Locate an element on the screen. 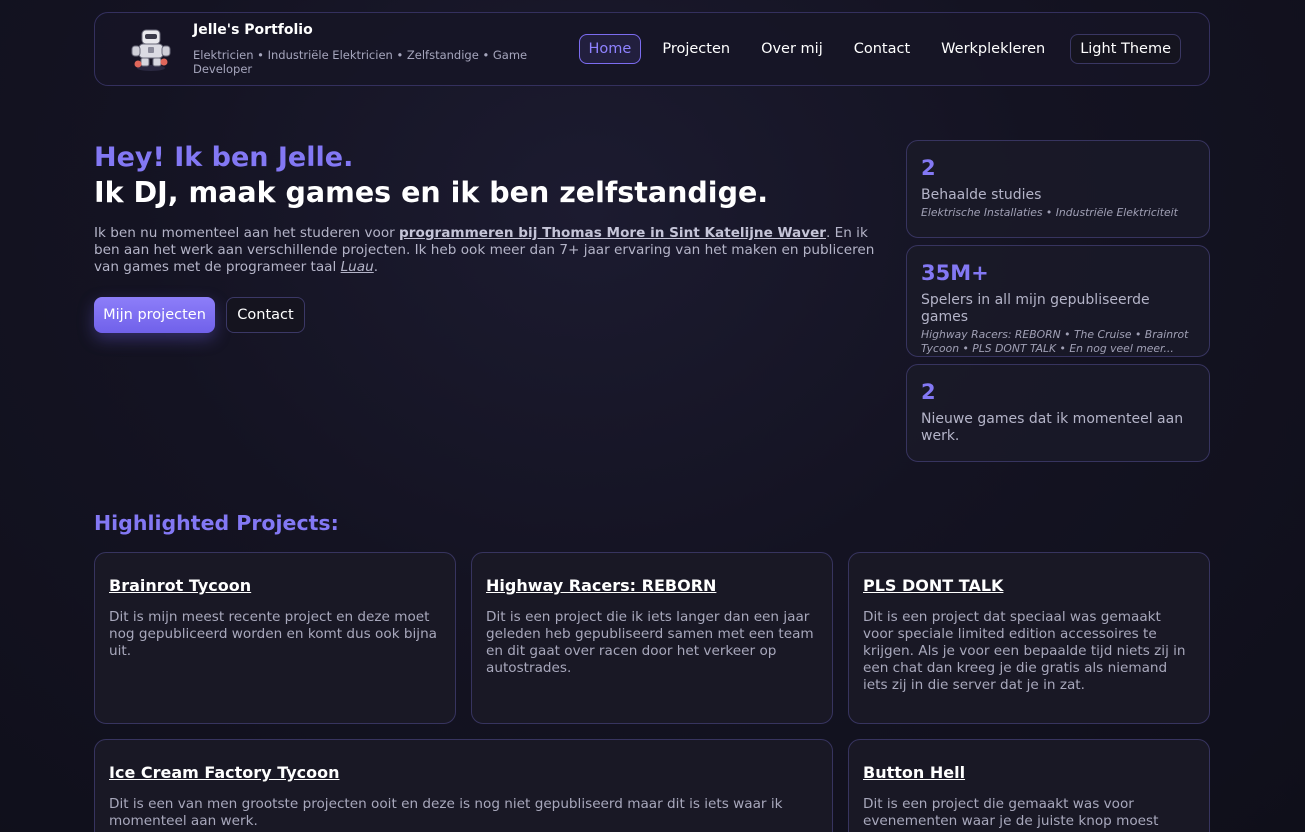 Image resolution: width=1305 pixels, height=832 pixels. luau-link: Luau is located at coordinates (357, 267).